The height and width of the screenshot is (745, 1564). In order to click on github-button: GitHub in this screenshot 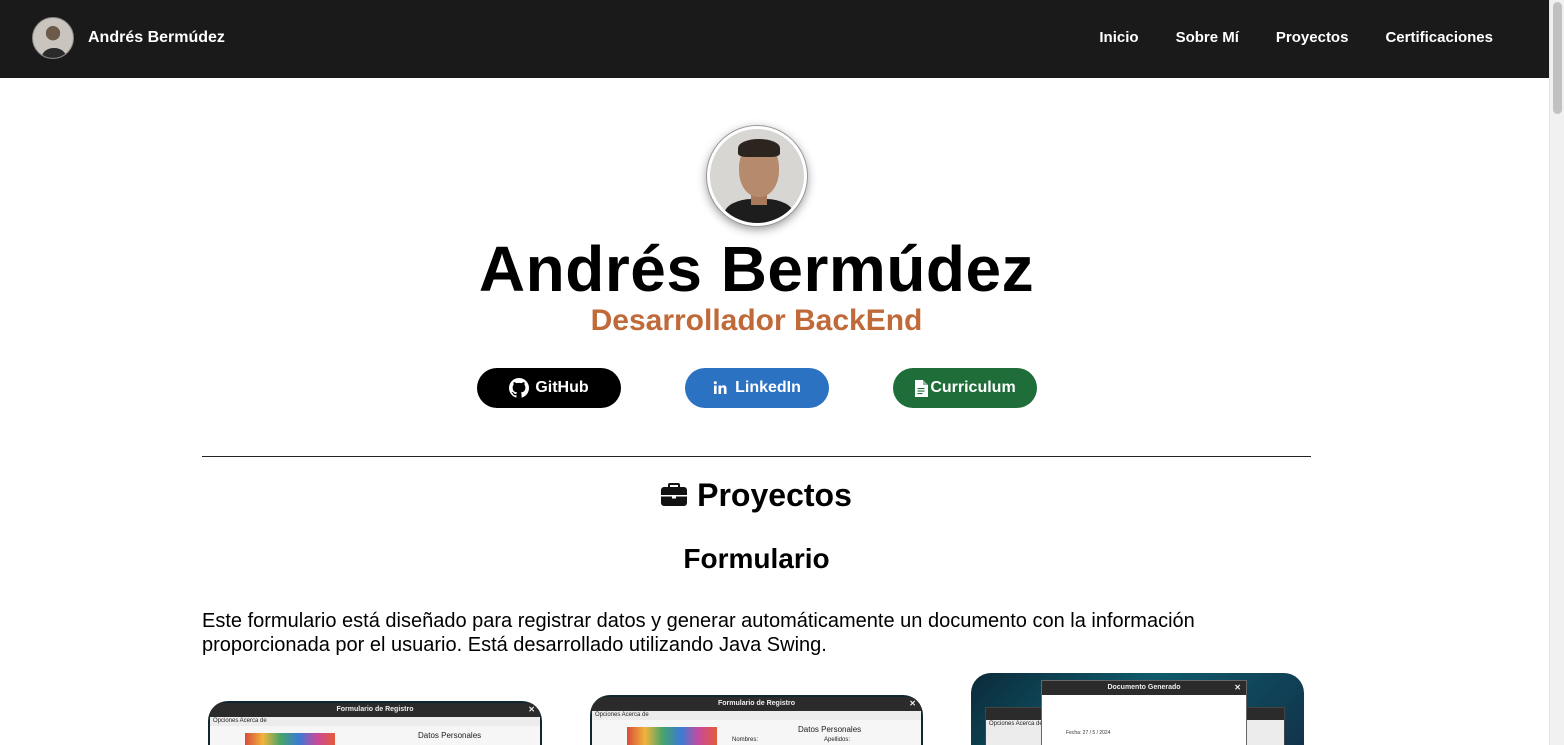, I will do `click(549, 388)`.